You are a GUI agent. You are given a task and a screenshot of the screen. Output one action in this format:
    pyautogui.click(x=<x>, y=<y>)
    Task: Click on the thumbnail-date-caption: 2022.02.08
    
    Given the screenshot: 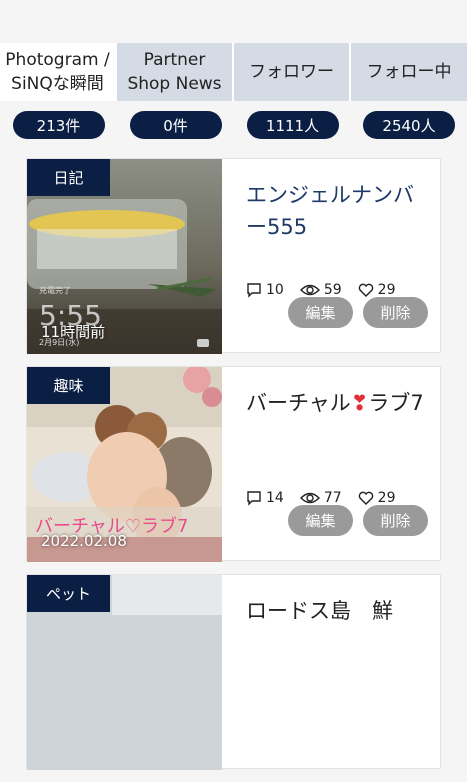 What is the action you would take?
    pyautogui.click(x=84, y=541)
    